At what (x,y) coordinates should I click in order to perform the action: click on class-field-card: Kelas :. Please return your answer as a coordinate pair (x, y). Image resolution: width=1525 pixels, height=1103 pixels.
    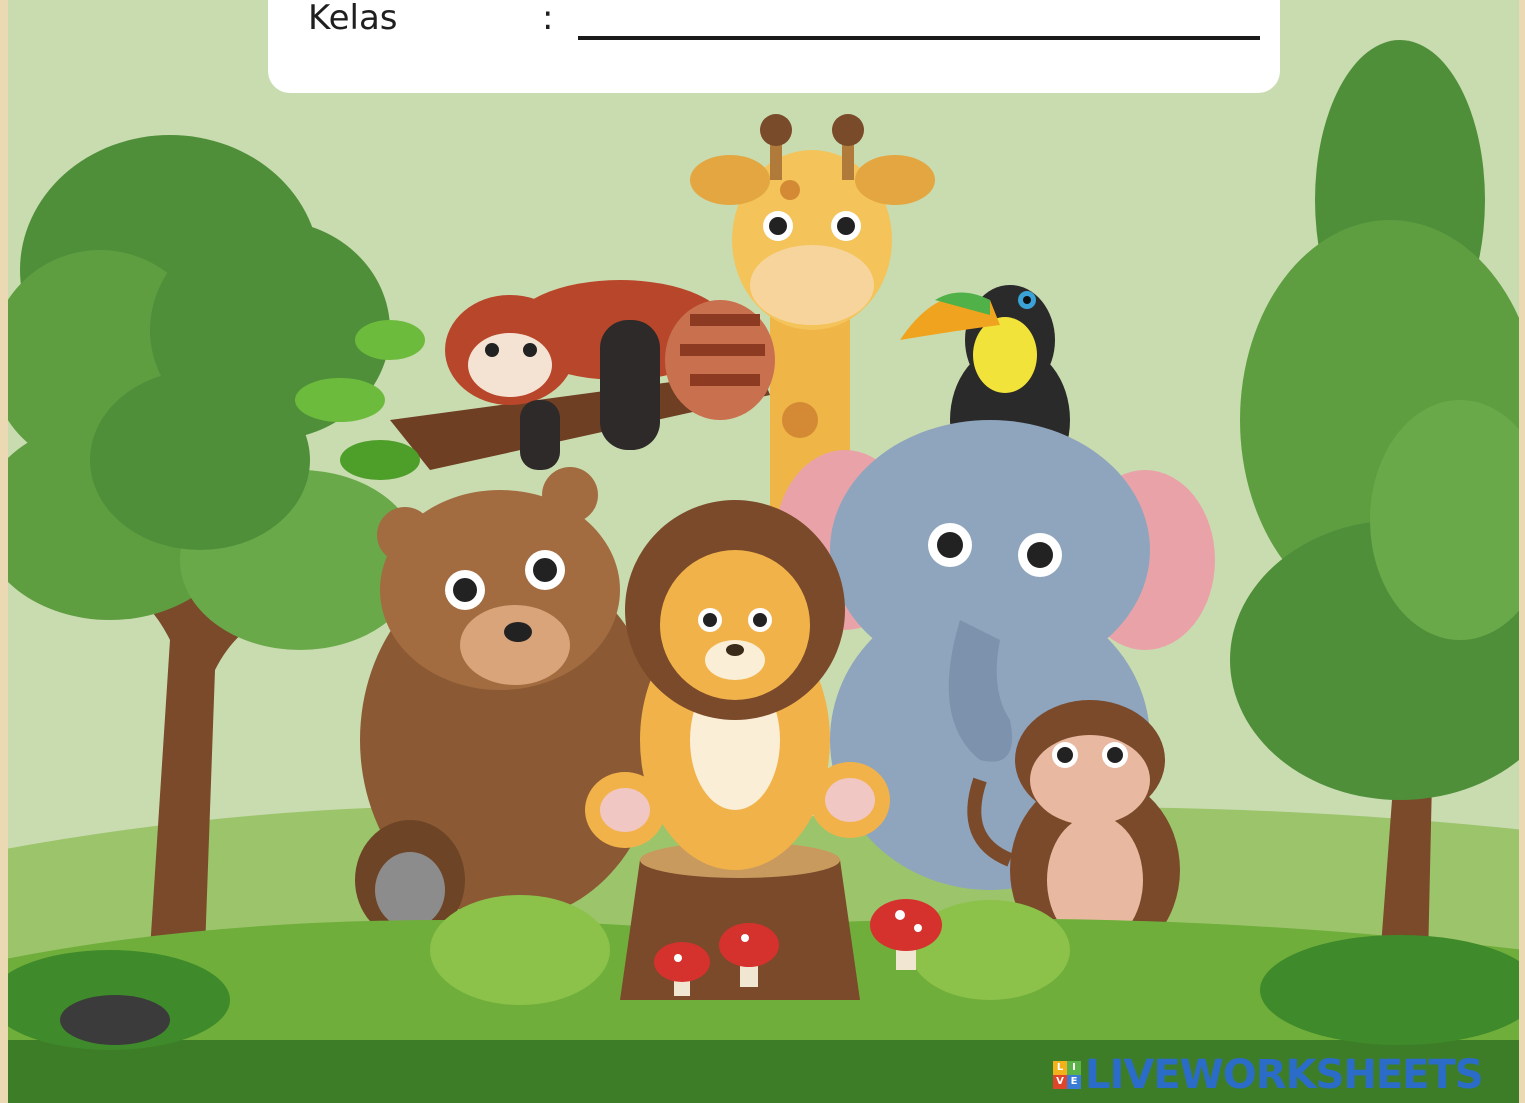
    Looking at the image, I should click on (774, 46).